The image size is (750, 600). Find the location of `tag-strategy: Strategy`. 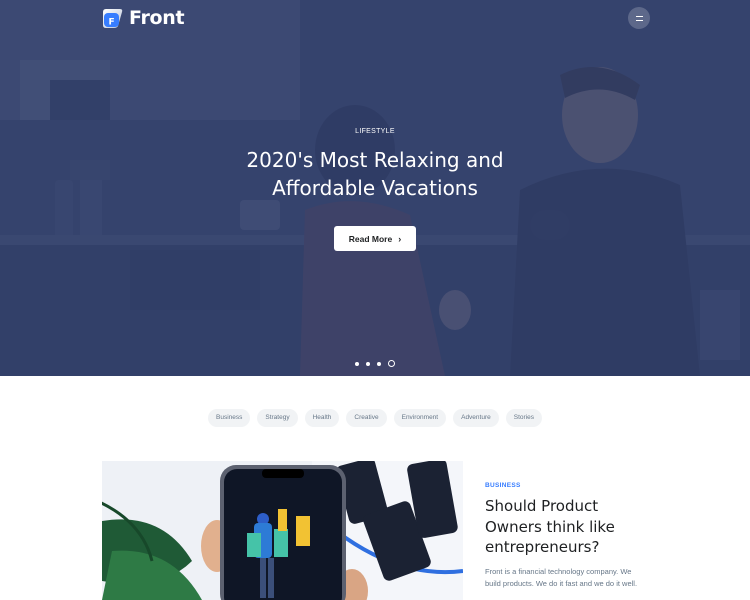

tag-strategy: Strategy is located at coordinates (277, 418).